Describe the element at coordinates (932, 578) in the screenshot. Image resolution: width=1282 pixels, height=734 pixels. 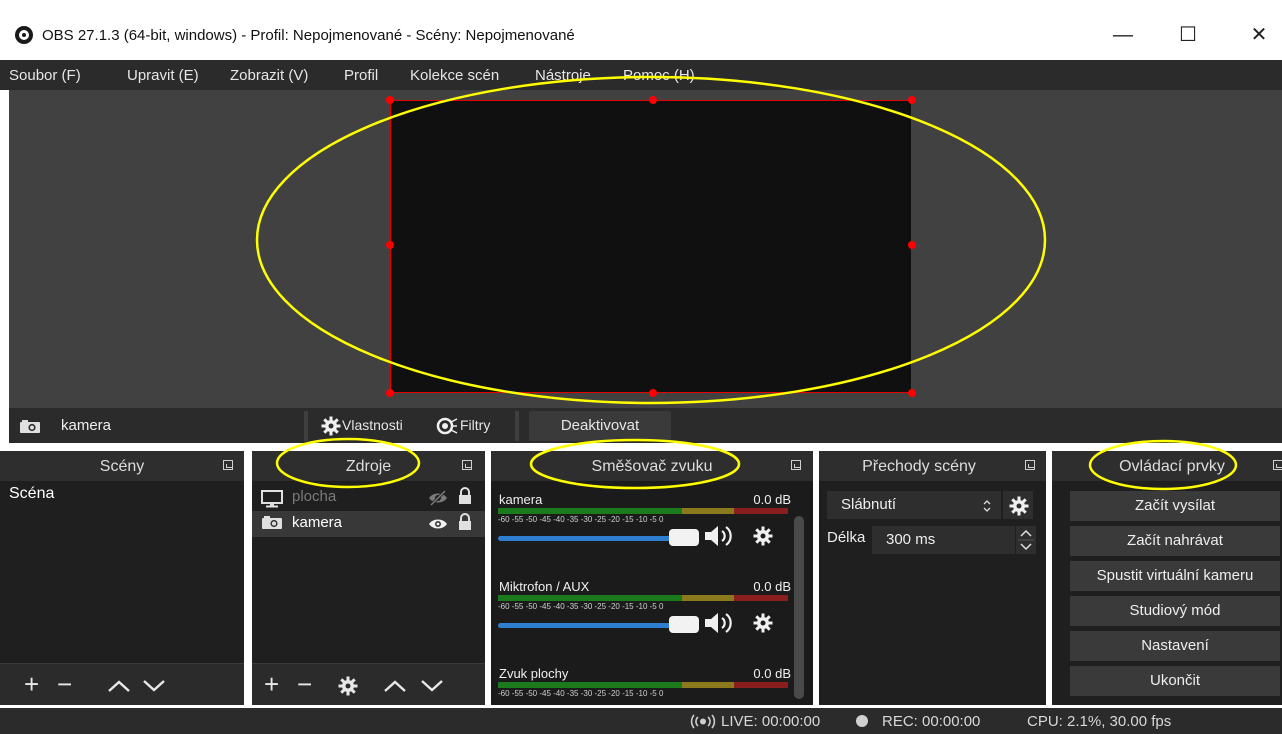
I see `transitions-dock: Přechody scény Slábnutí Délka 300 ms` at that location.